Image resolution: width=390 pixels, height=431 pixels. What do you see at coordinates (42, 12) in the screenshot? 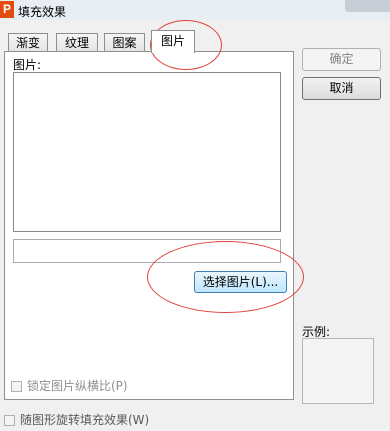
I see `window-title: 填充效果` at bounding box center [42, 12].